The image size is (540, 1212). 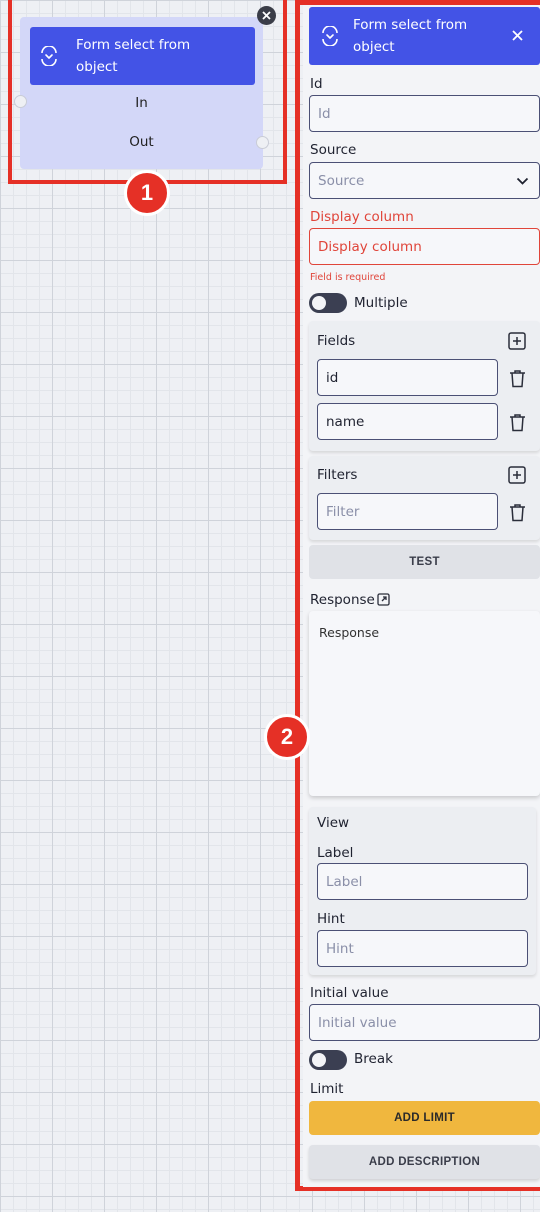 I want to click on port-out-label: Out, so click(x=141, y=142).